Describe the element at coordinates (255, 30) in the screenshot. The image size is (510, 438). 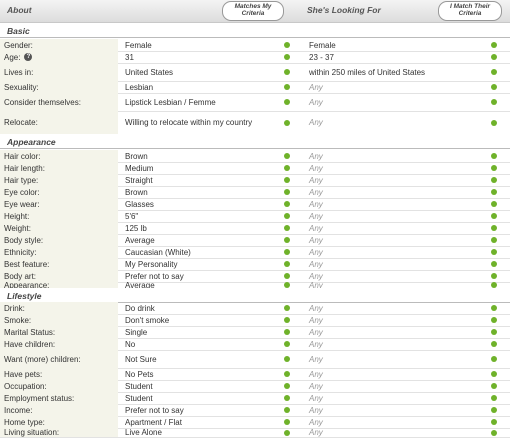
I see `section-basic: Basic` at that location.